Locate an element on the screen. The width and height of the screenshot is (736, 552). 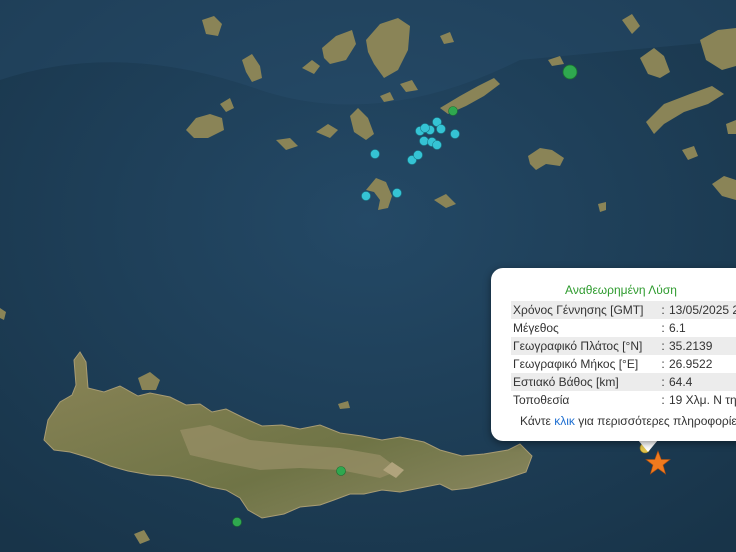
more-info-suffix: για περισσότερες πληροφορίες is located at coordinates (655, 421).